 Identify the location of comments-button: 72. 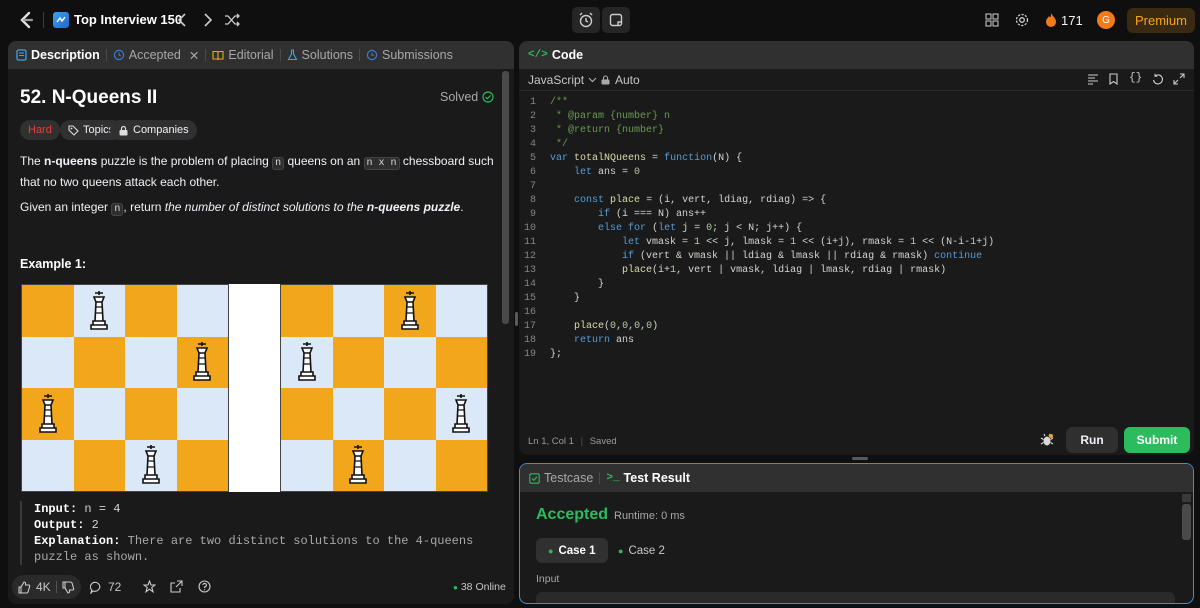
(105, 587).